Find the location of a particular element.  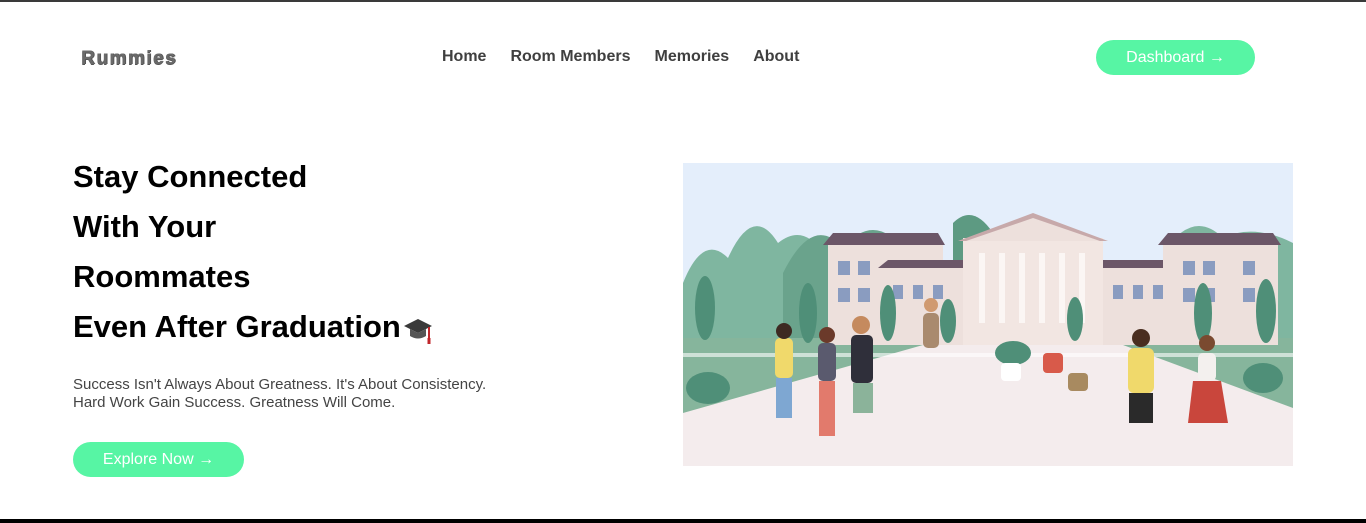

bottom-border is located at coordinates (683, 521).